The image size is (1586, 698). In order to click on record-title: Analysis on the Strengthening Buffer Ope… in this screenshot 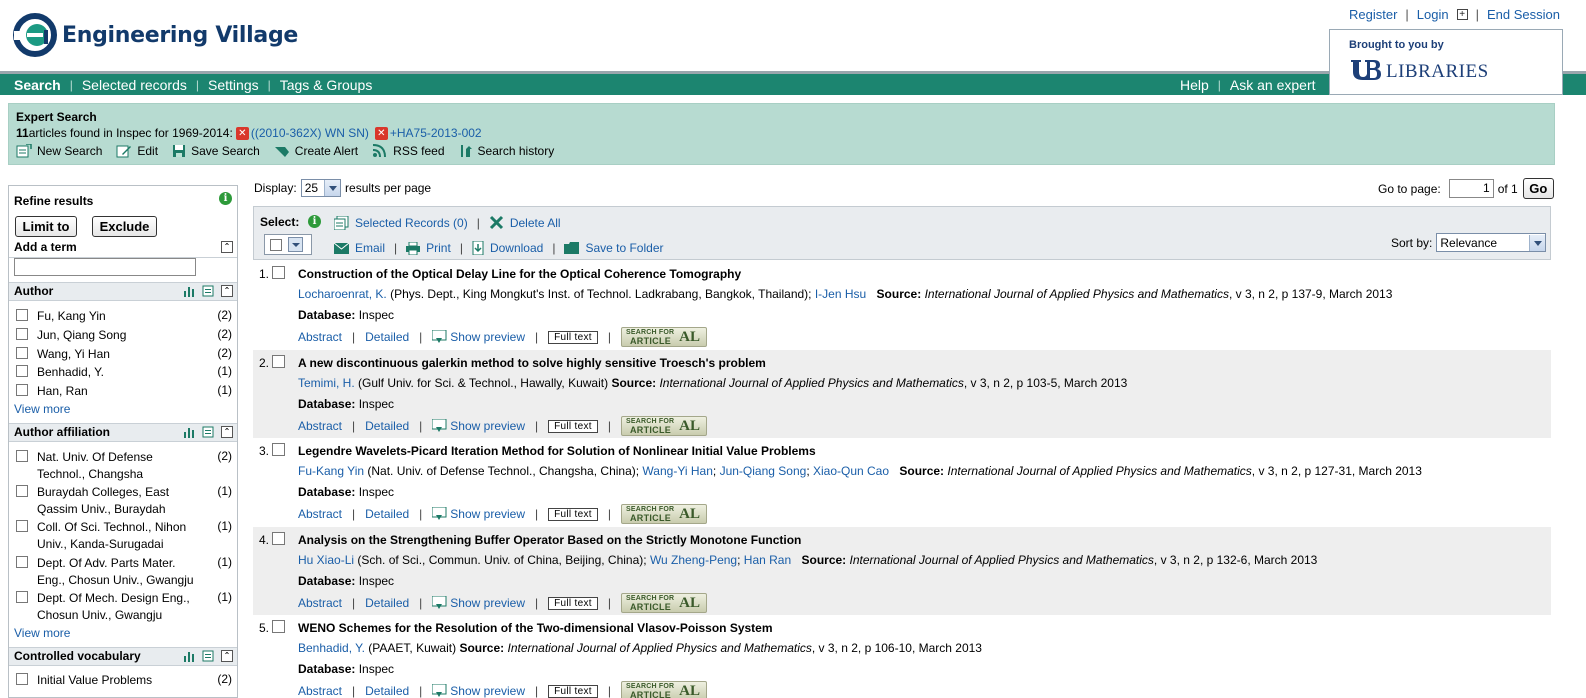, I will do `click(549, 540)`.